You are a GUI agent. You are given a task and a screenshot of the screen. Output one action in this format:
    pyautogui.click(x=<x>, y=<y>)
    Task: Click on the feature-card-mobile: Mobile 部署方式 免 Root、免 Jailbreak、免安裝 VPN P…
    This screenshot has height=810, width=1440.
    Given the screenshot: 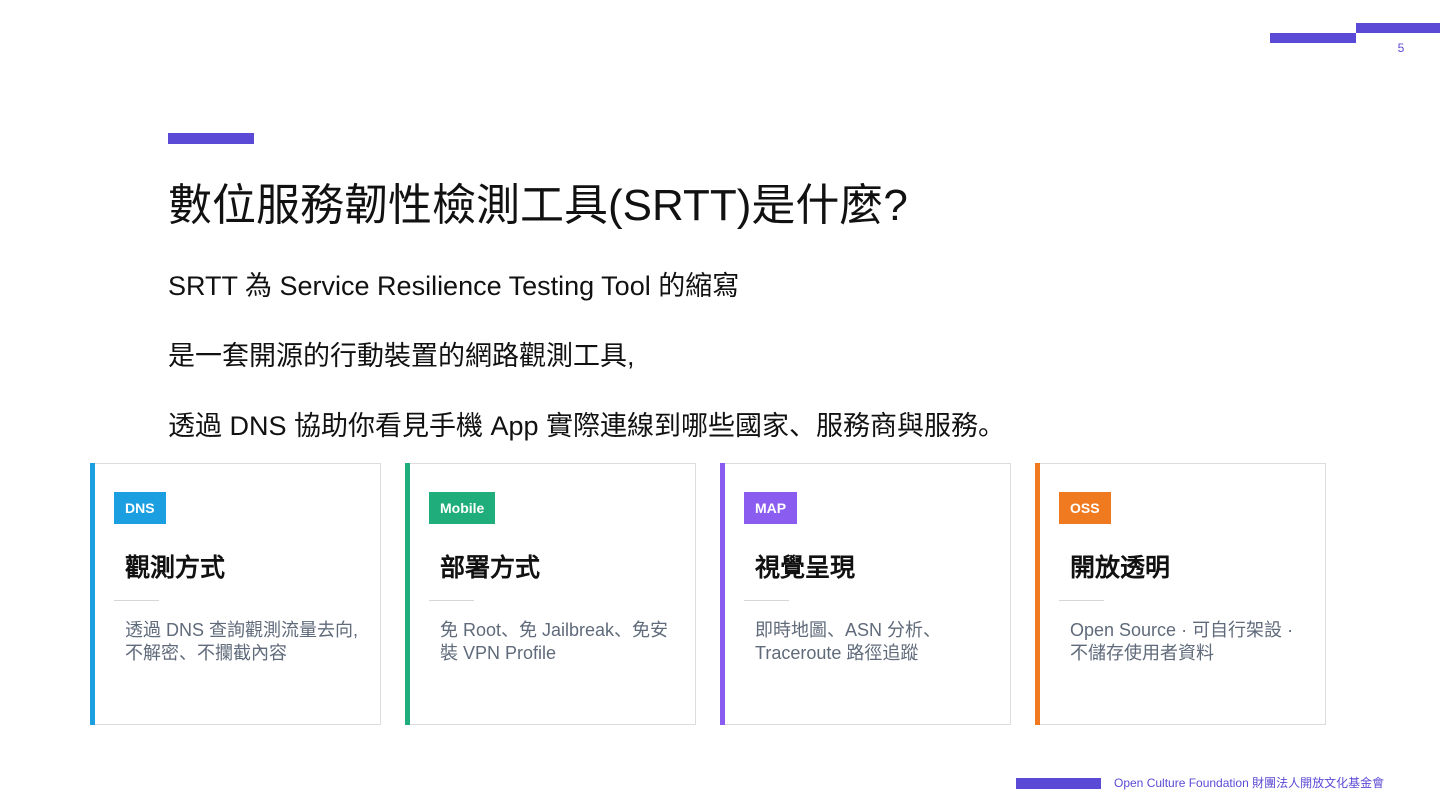 What is the action you would take?
    pyautogui.click(x=550, y=594)
    